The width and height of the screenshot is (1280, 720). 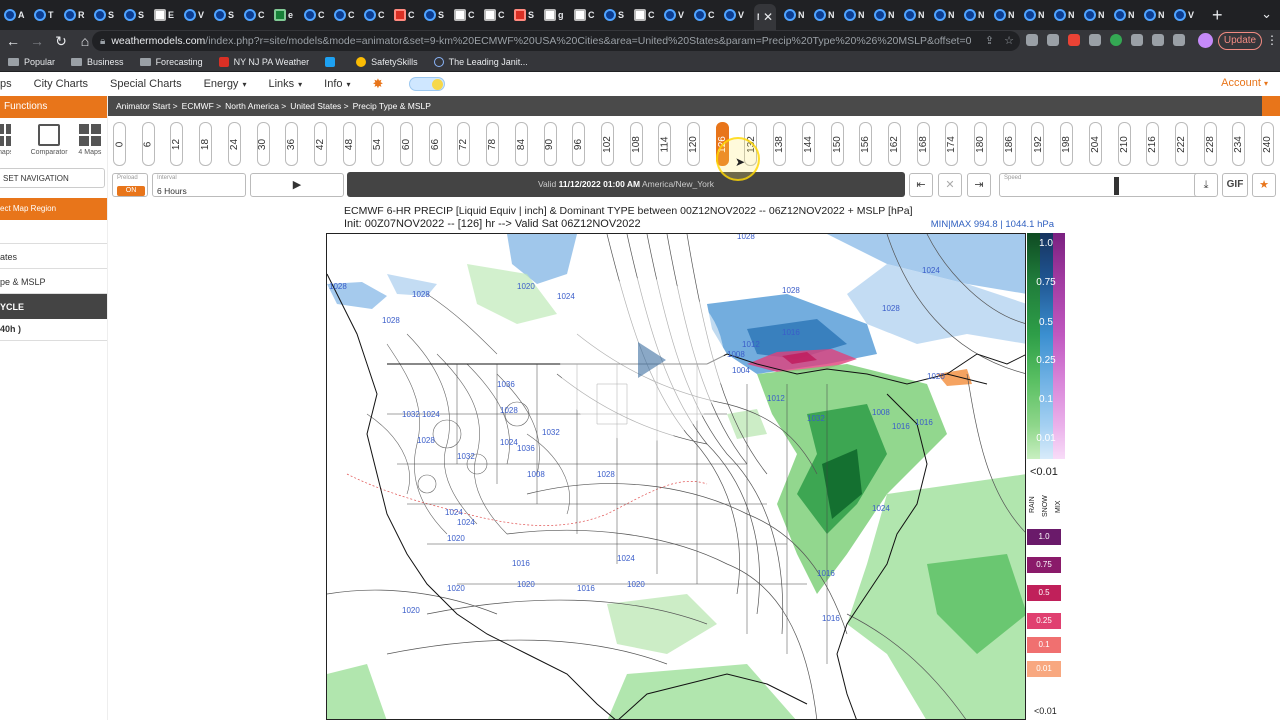 What do you see at coordinates (292, 144) in the screenshot?
I see `forecast-hour-button: 36` at bounding box center [292, 144].